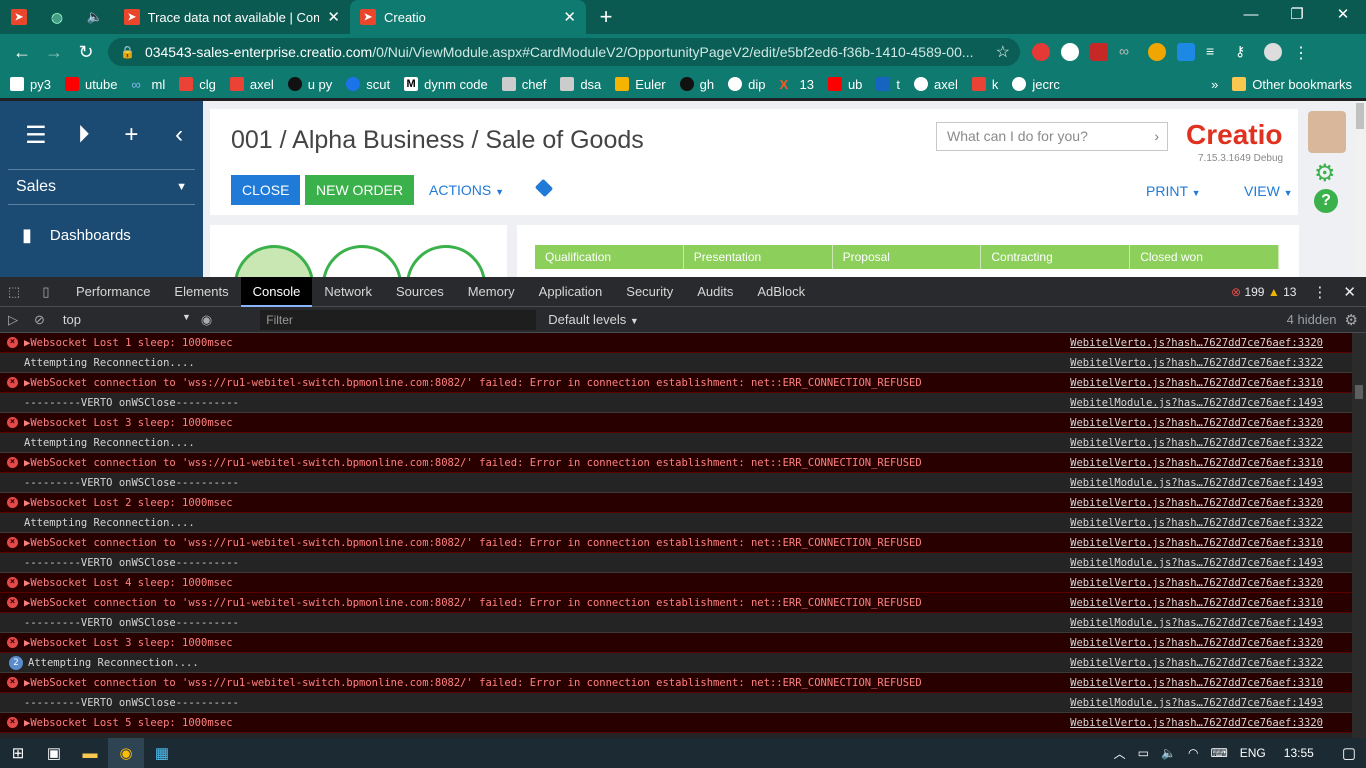 The width and height of the screenshot is (1366, 768). I want to click on bookmark-item: scut, so click(368, 84).